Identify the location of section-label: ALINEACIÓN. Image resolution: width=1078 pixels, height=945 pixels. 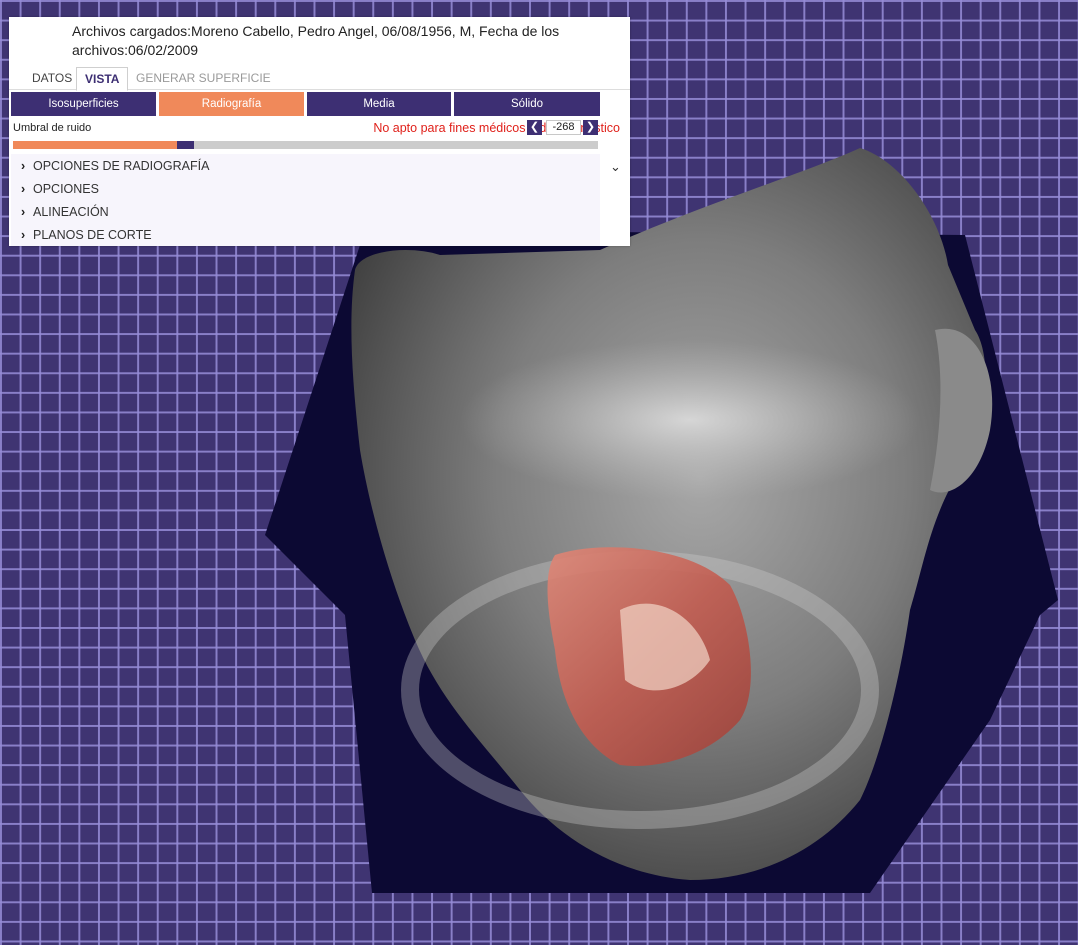
(71, 212).